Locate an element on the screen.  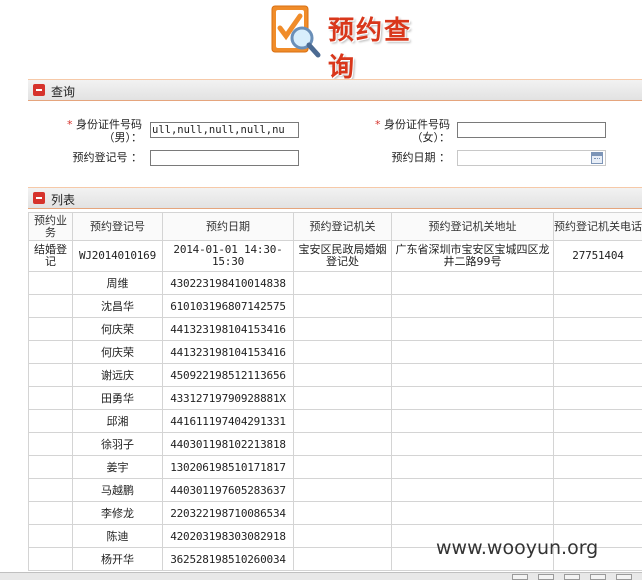
cell-business: 结婚登记 is located at coordinates (51, 256).